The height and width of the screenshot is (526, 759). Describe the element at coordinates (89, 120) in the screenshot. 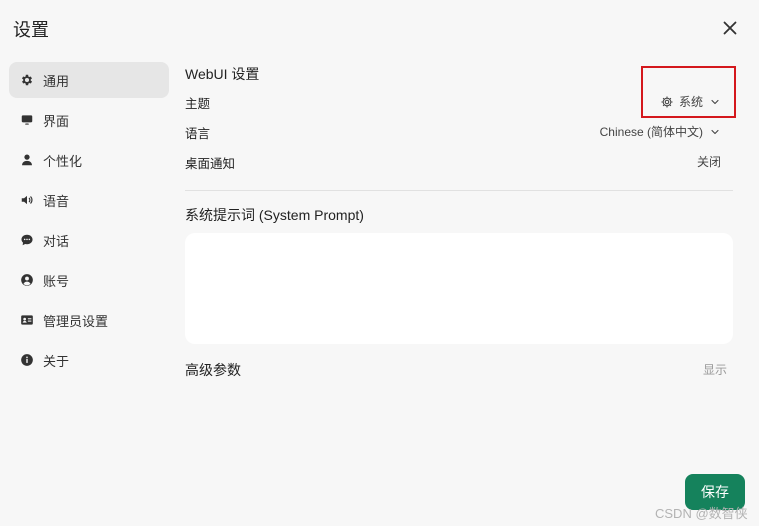

I see `sidebar-item-interface: 界面` at that location.